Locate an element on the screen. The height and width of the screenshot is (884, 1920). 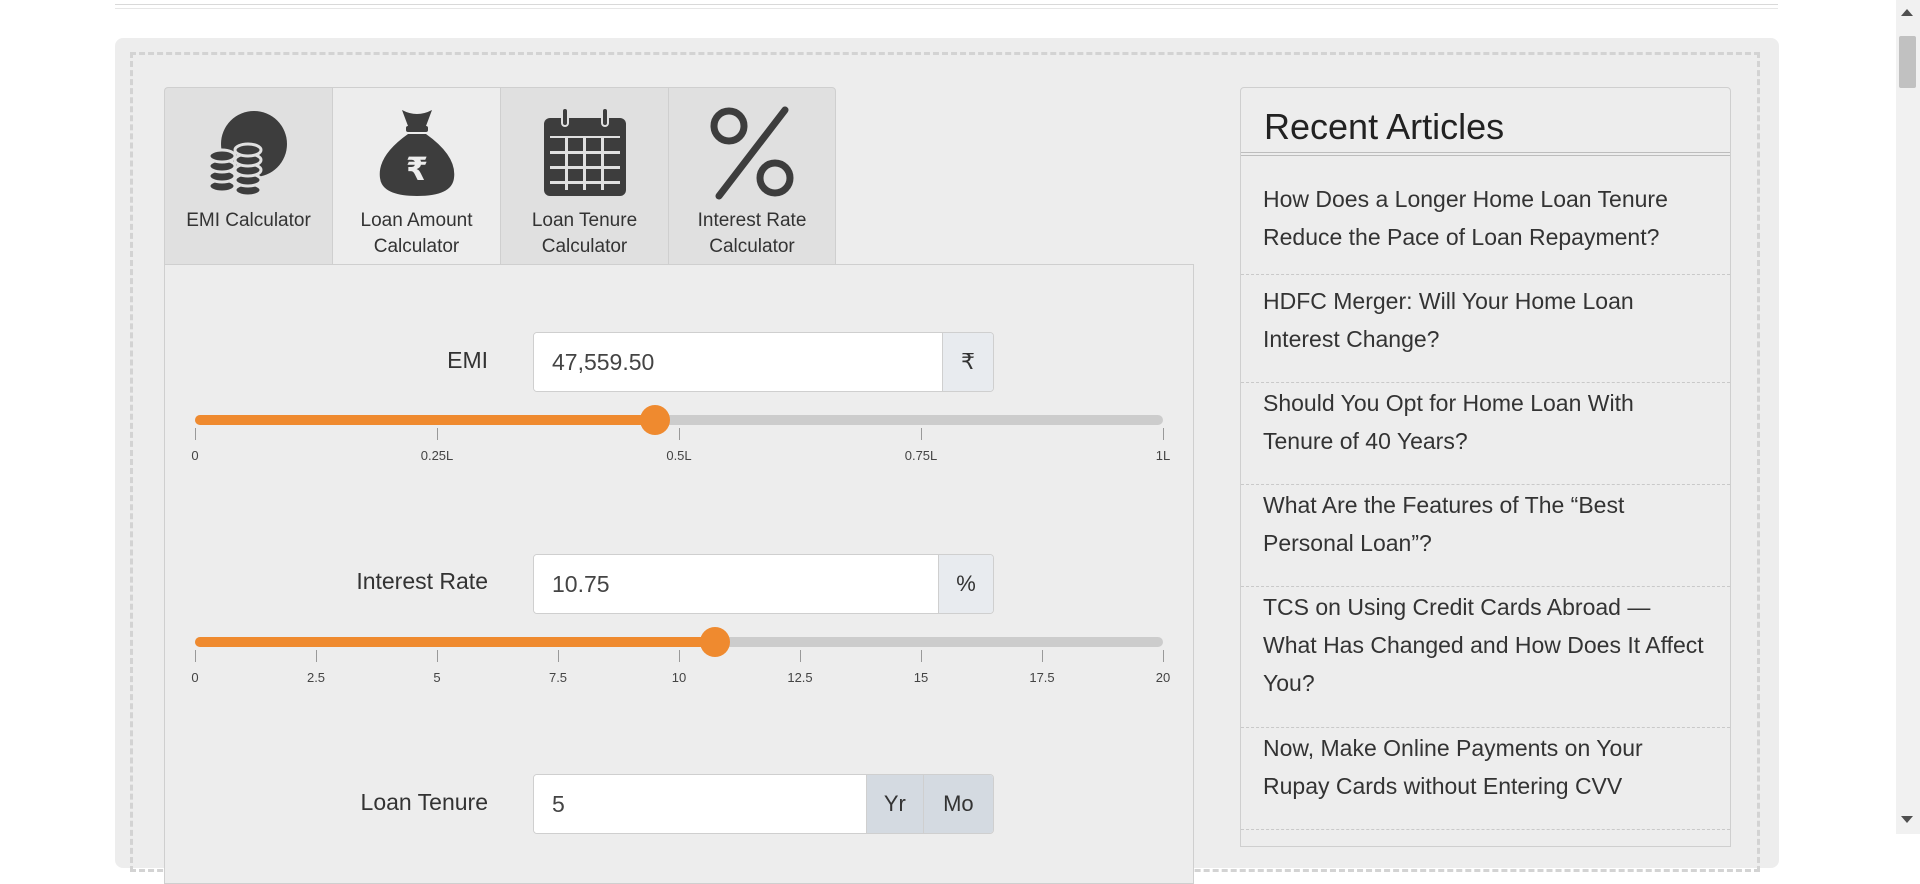
tab-label: Interest Rate Calculator is located at coordinates (752, 233).